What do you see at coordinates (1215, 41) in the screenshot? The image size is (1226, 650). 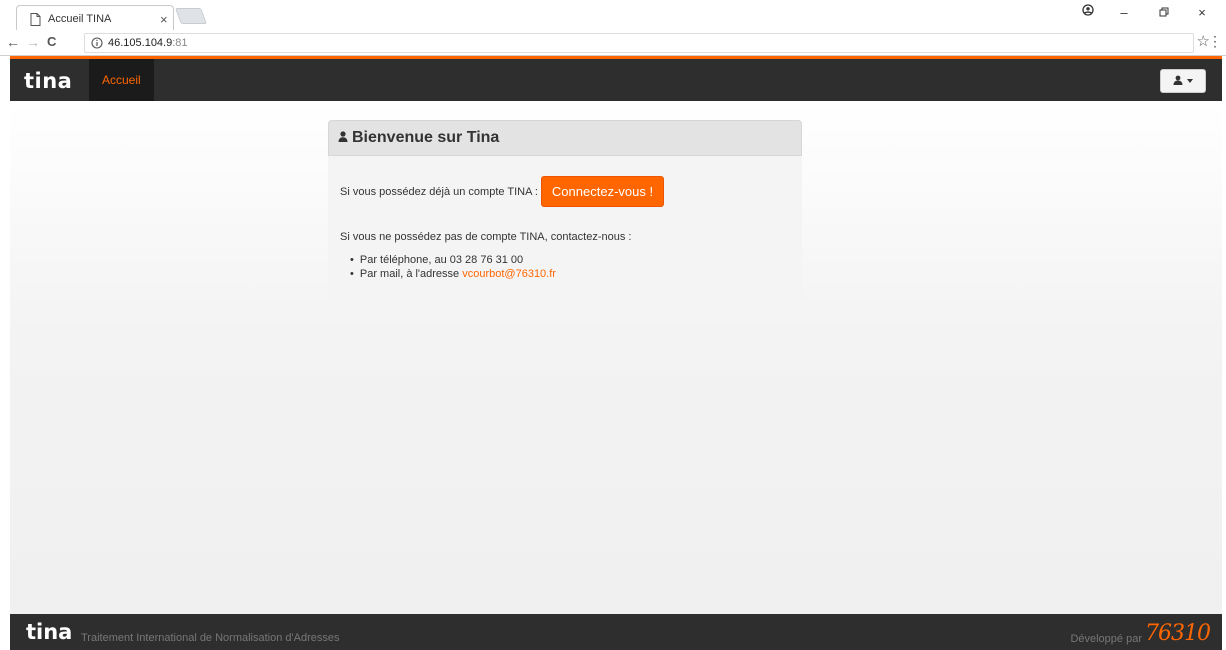 I see `browser-menu-icon: ⋮` at bounding box center [1215, 41].